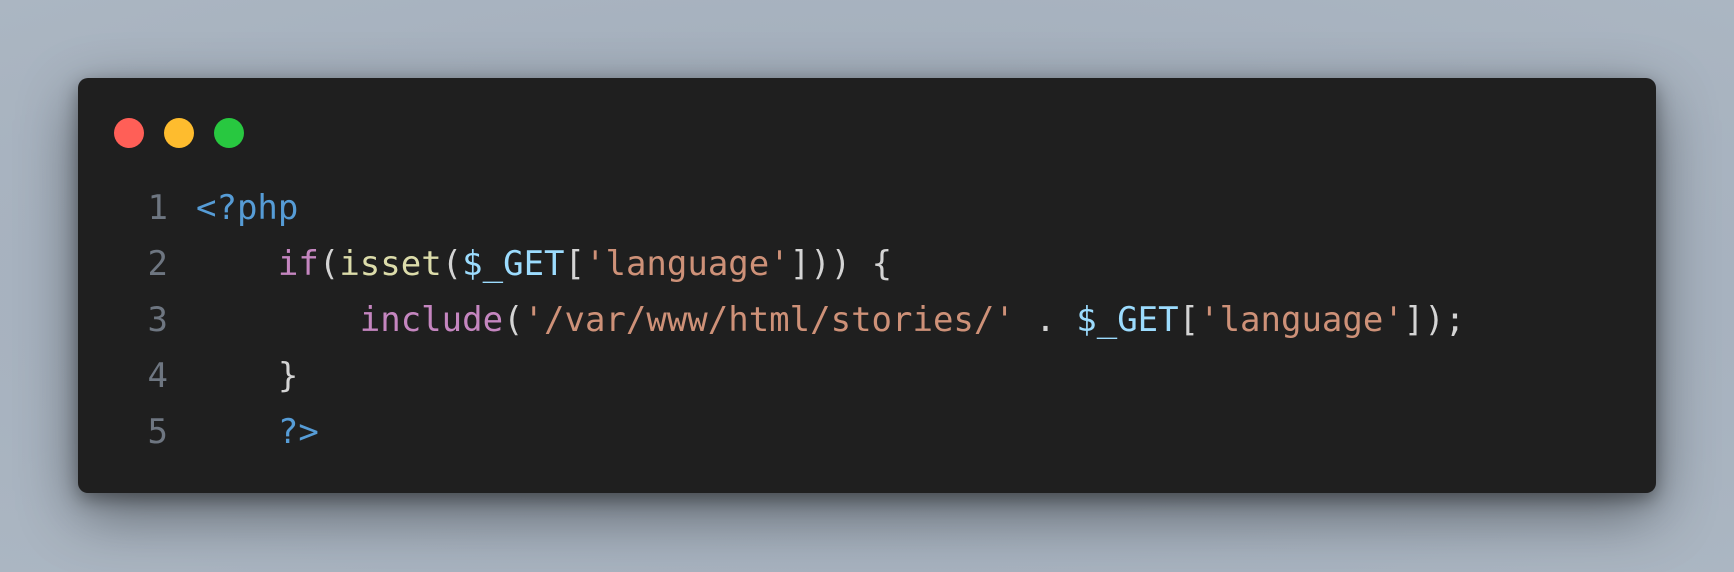 This screenshot has height=572, width=1734. What do you see at coordinates (157, 208) in the screenshot?
I see `line-number: 1` at bounding box center [157, 208].